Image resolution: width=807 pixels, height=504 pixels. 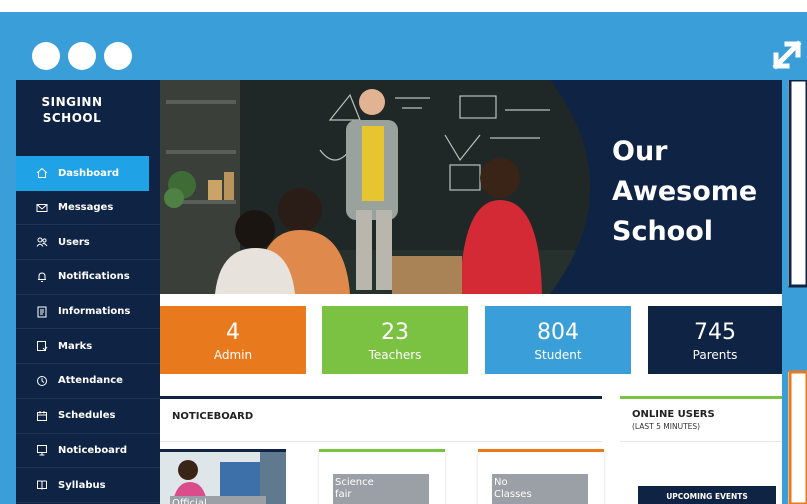 What do you see at coordinates (787, 55) in the screenshot?
I see `expand-icon` at bounding box center [787, 55].